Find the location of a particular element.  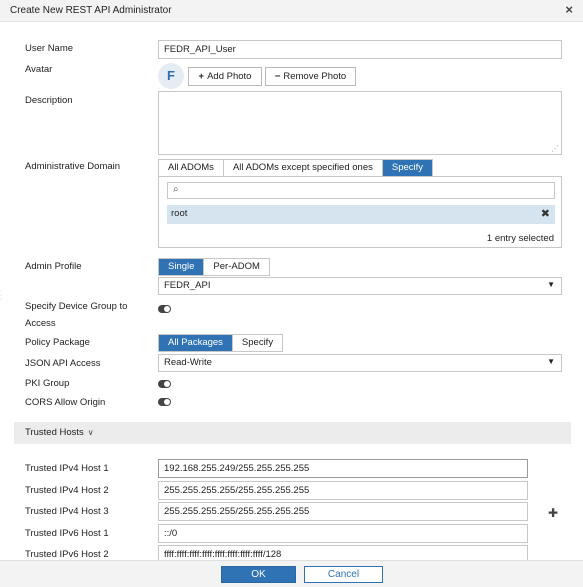

add-photo-button: + Add Photo is located at coordinates (225, 76).